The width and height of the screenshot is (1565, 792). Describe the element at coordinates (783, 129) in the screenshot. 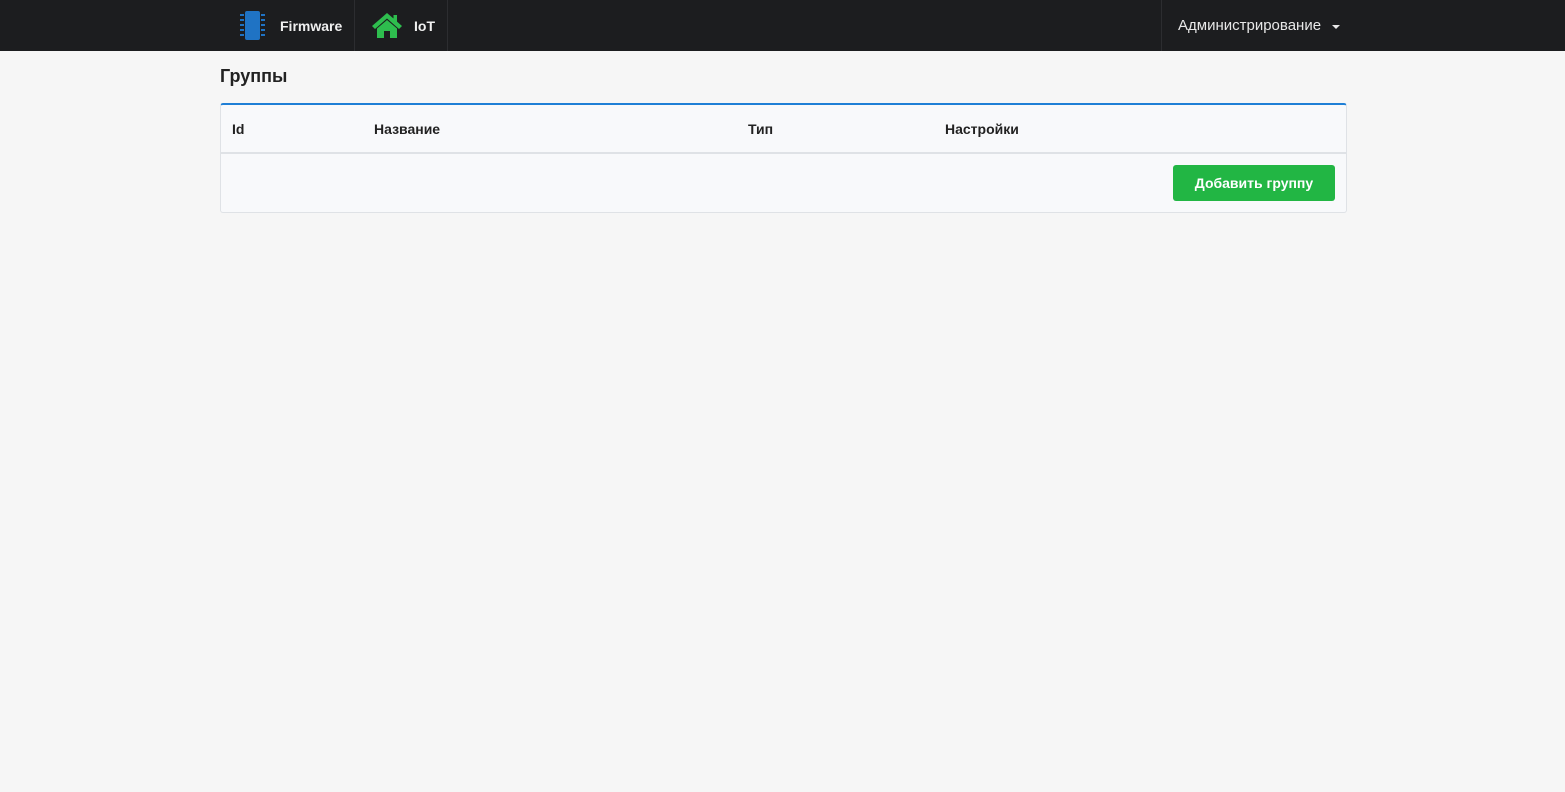

I see `table-header: Id Название Тип Настройки` at that location.